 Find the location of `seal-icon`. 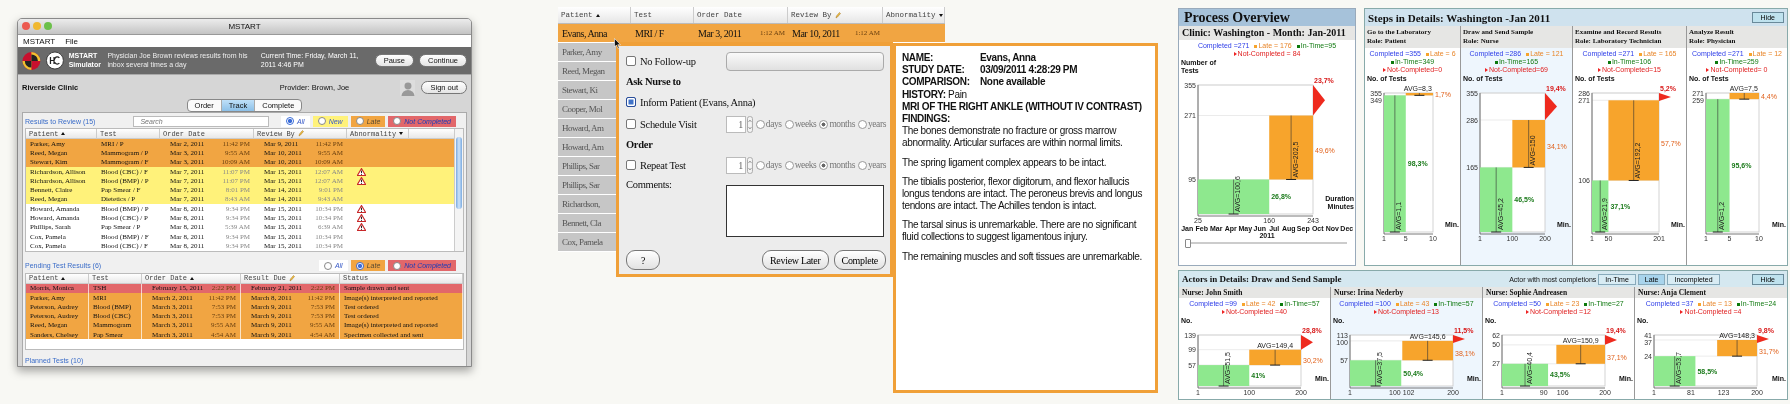

seal-icon is located at coordinates (31, 60).